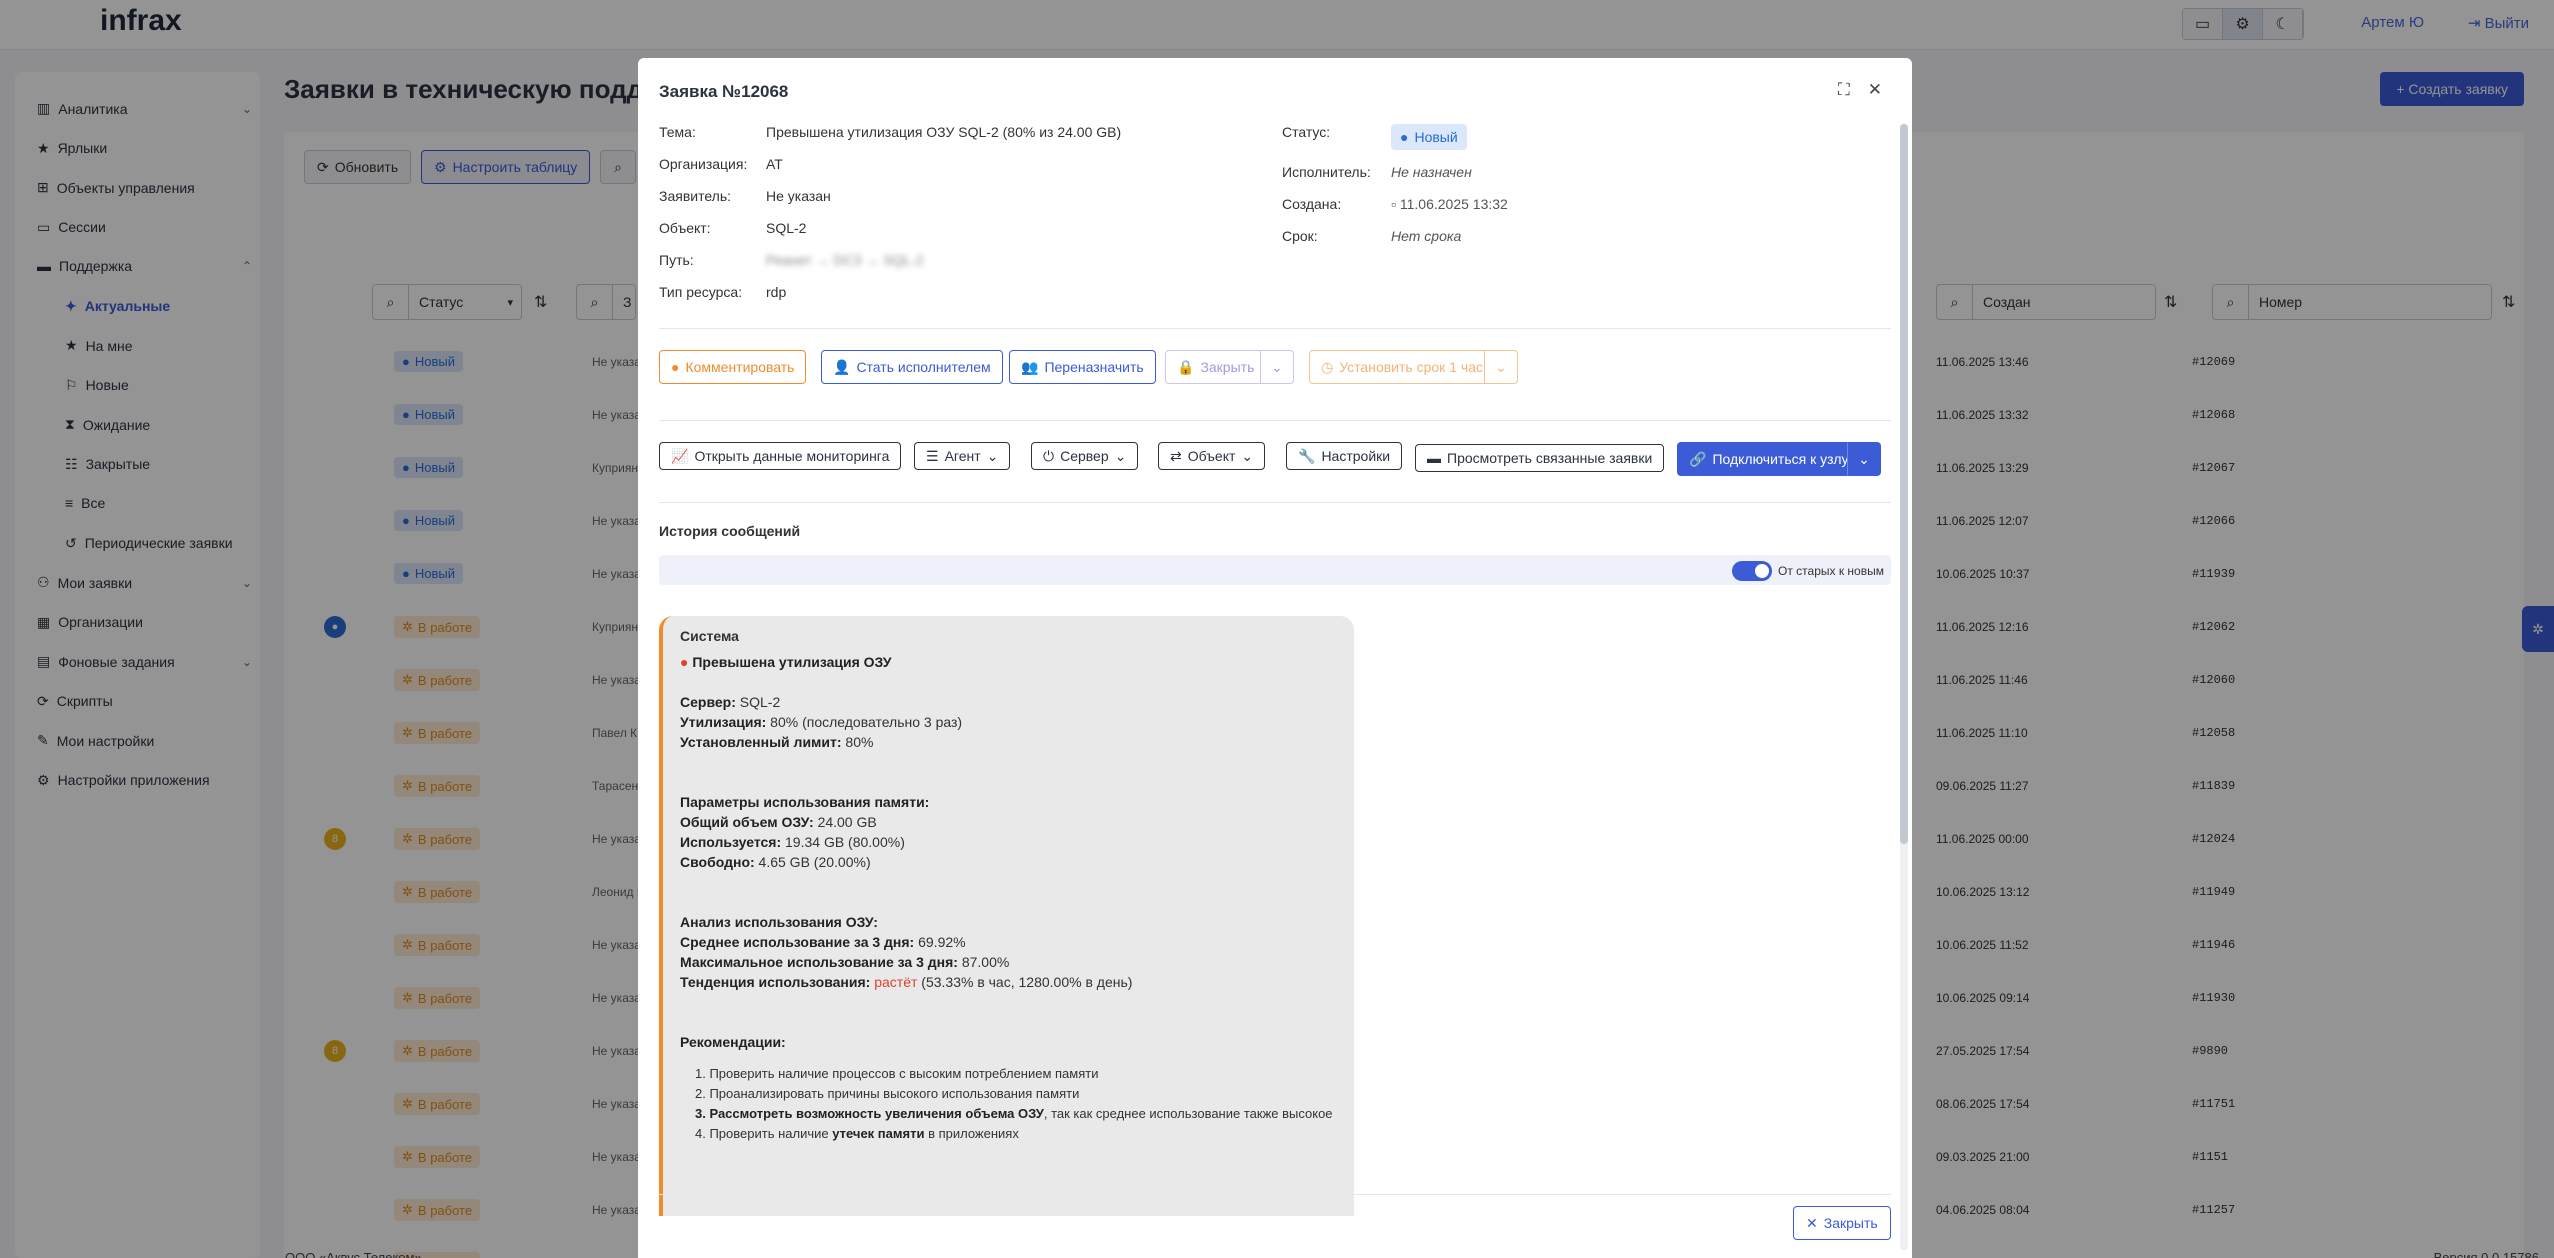 This screenshot has width=2554, height=1258. What do you see at coordinates (1540, 458) in the screenshot?
I see `related-tickets-button: ▬ Просмотреть связанные заявки` at bounding box center [1540, 458].